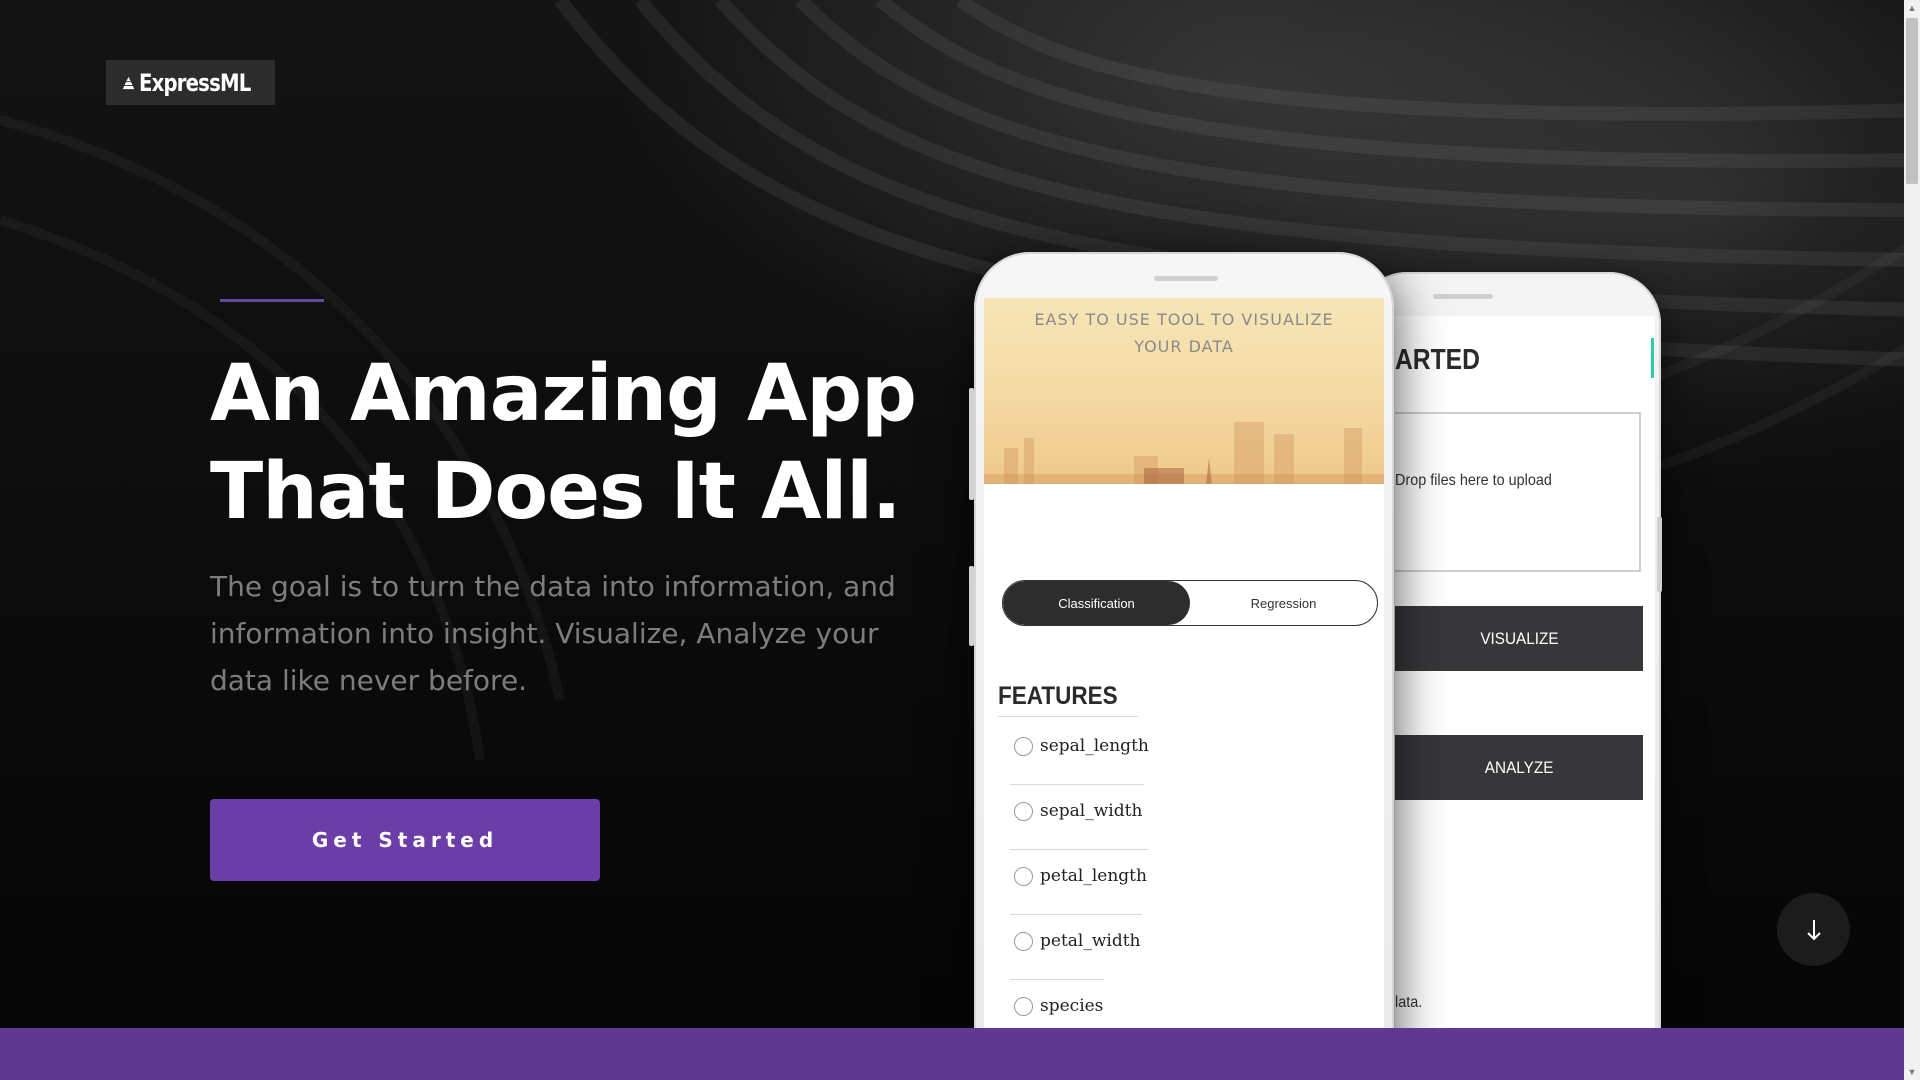 The width and height of the screenshot is (1920, 1080). What do you see at coordinates (128, 82) in the screenshot?
I see `pyramid-icon` at bounding box center [128, 82].